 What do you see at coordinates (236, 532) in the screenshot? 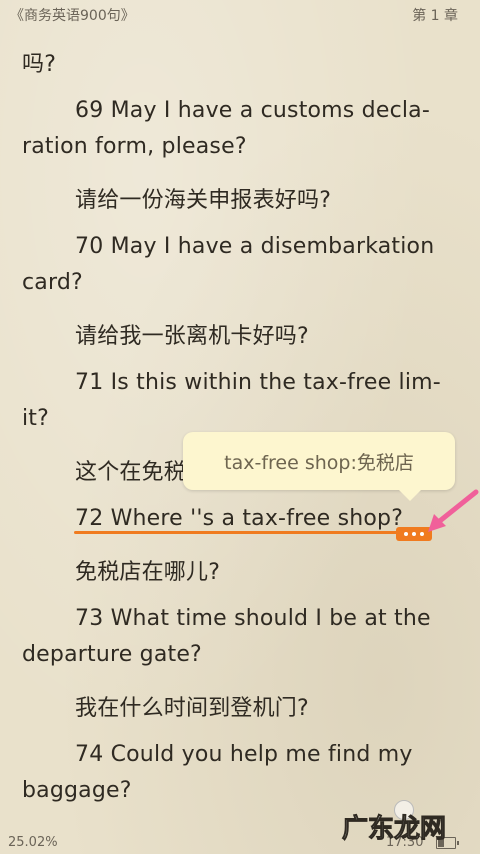
I see `selection-underline` at bounding box center [236, 532].